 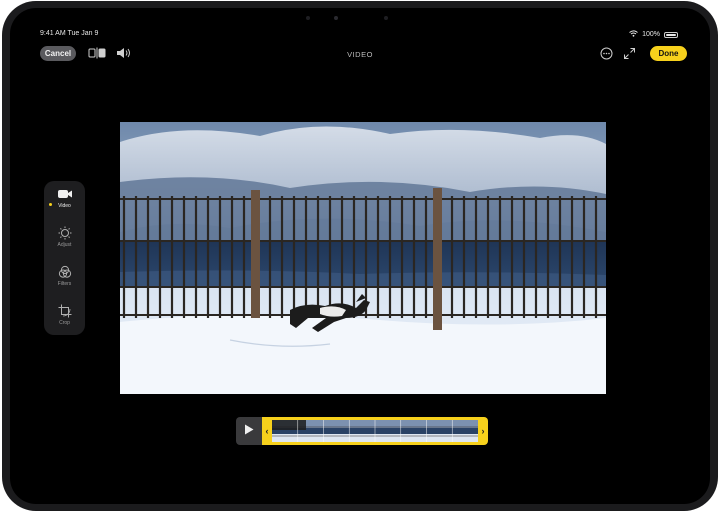 I want to click on status-right-group: 100%, so click(x=653, y=34).